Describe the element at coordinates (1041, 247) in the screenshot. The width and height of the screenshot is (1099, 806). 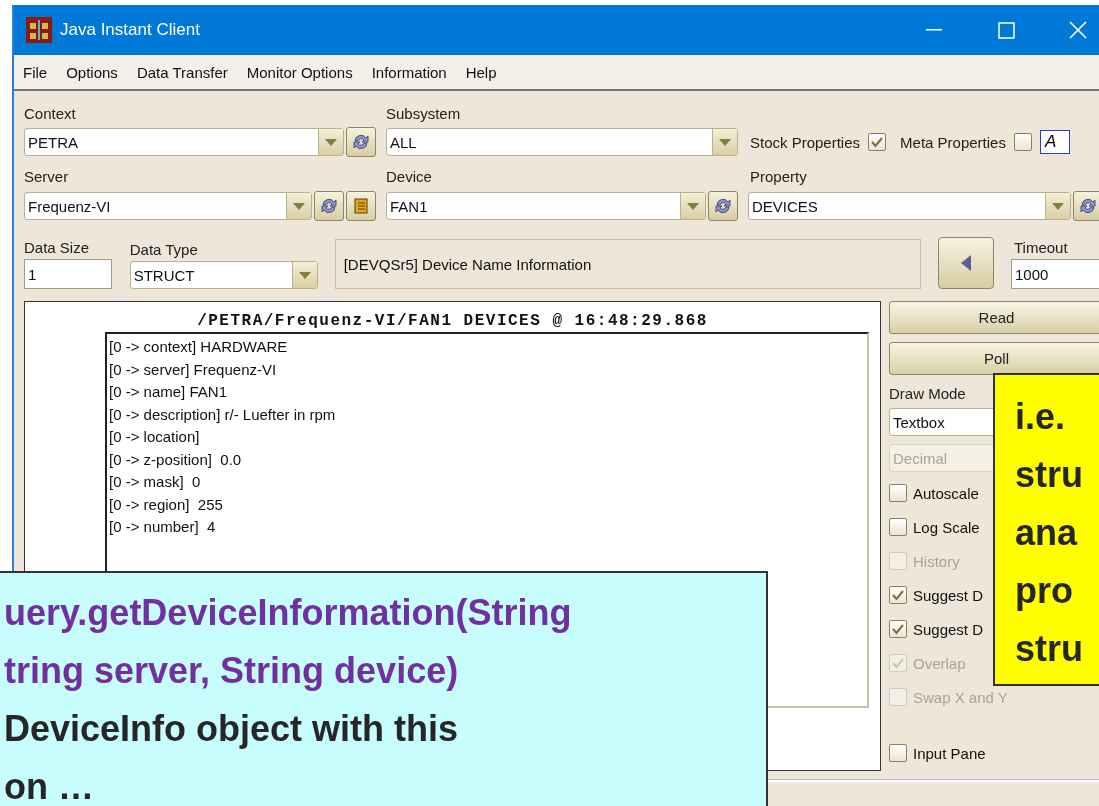
I see `field-label: Timeout` at that location.